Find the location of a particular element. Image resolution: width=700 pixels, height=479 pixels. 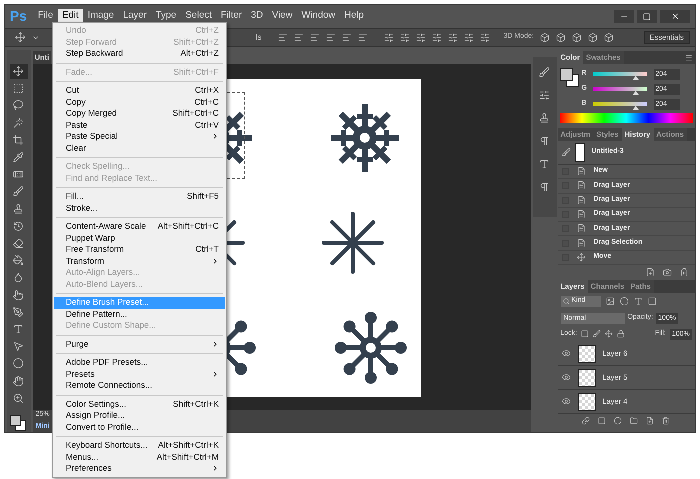

lock-icon is located at coordinates (621, 334).